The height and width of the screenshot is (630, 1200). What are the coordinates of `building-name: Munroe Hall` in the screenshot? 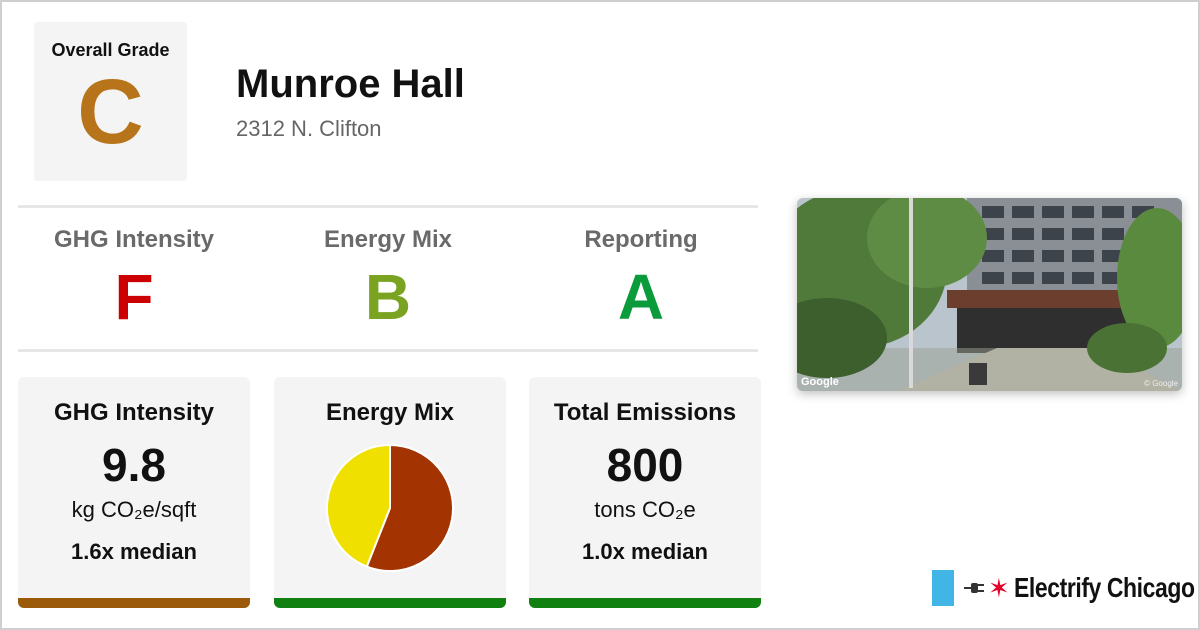 It's located at (350, 84).